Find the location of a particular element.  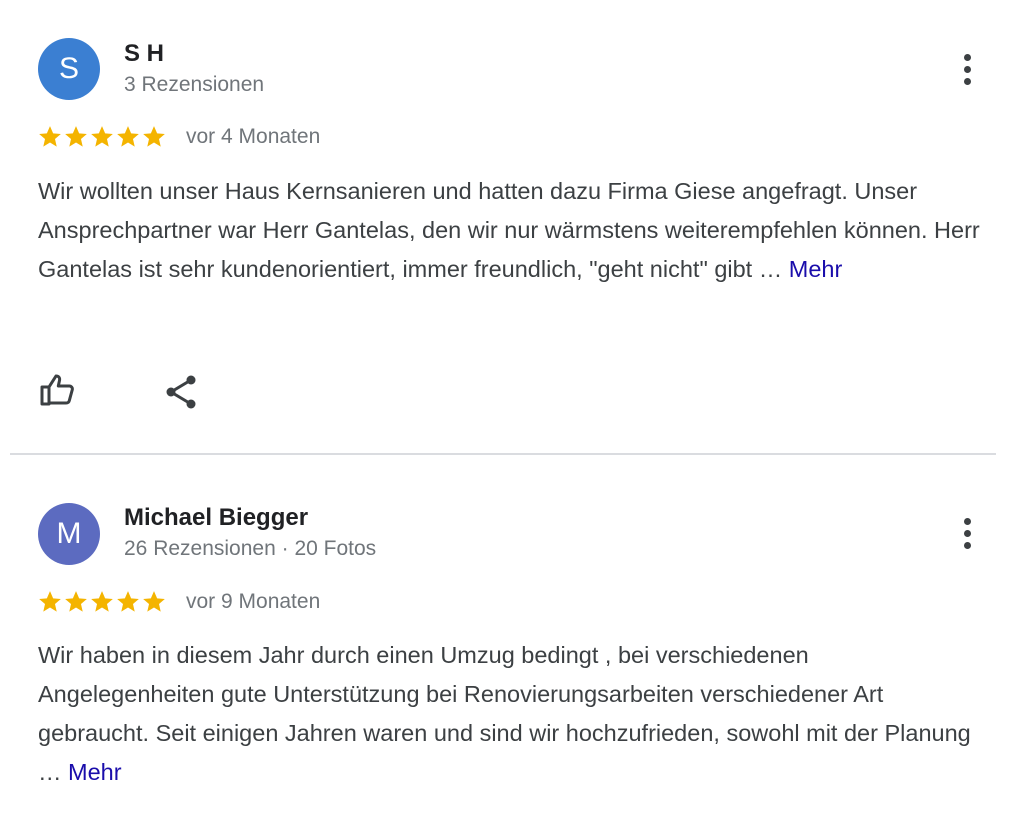

like-icon is located at coordinates (57, 390).